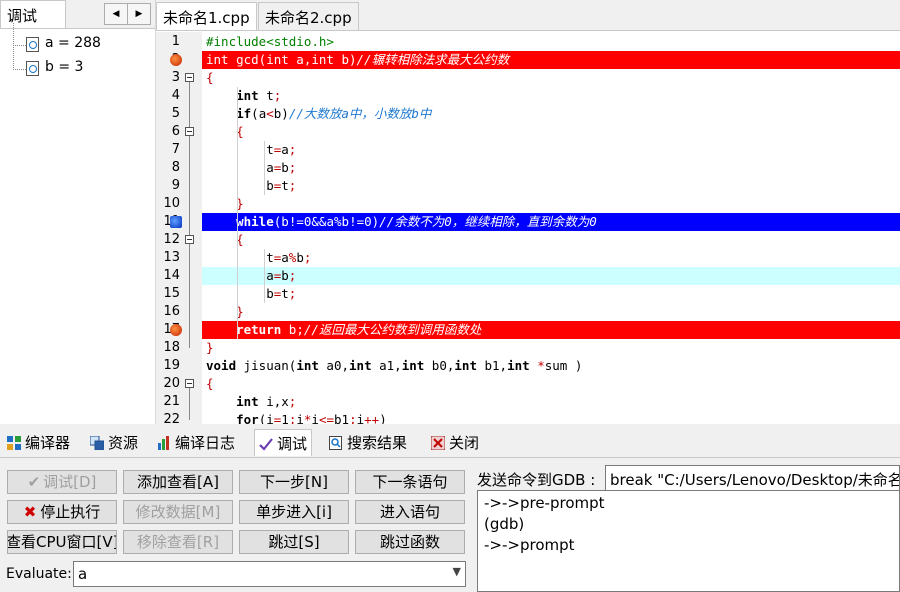 Image resolution: width=900 pixels, height=592 pixels. I want to click on button-label: 查看CPU窗口[V], so click(62, 542).